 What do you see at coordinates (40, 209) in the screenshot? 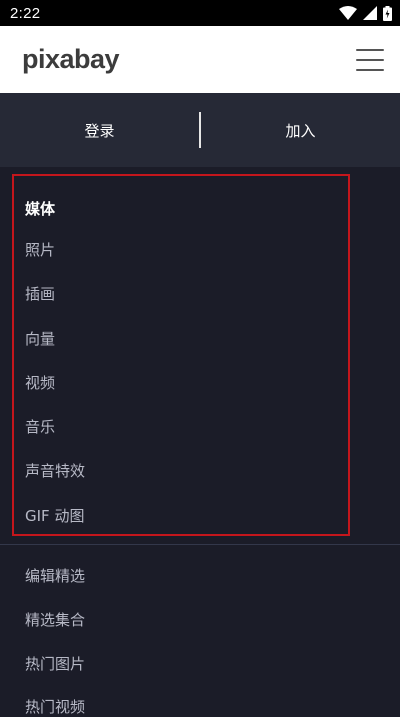
I see `media-section-title: 媒体` at bounding box center [40, 209].